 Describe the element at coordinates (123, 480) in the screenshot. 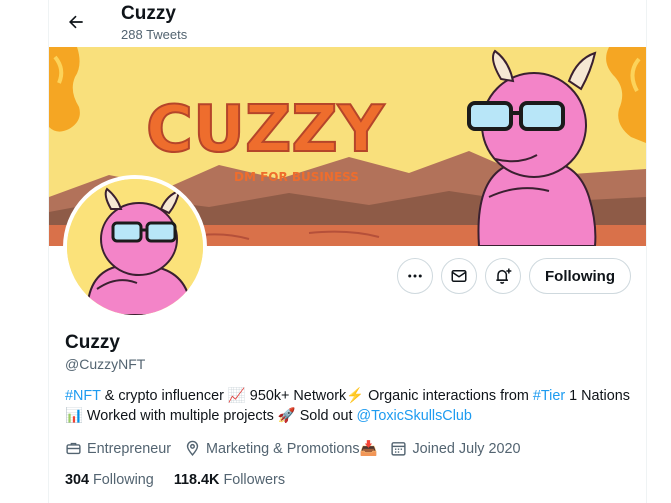

I see `following-label: Following` at that location.